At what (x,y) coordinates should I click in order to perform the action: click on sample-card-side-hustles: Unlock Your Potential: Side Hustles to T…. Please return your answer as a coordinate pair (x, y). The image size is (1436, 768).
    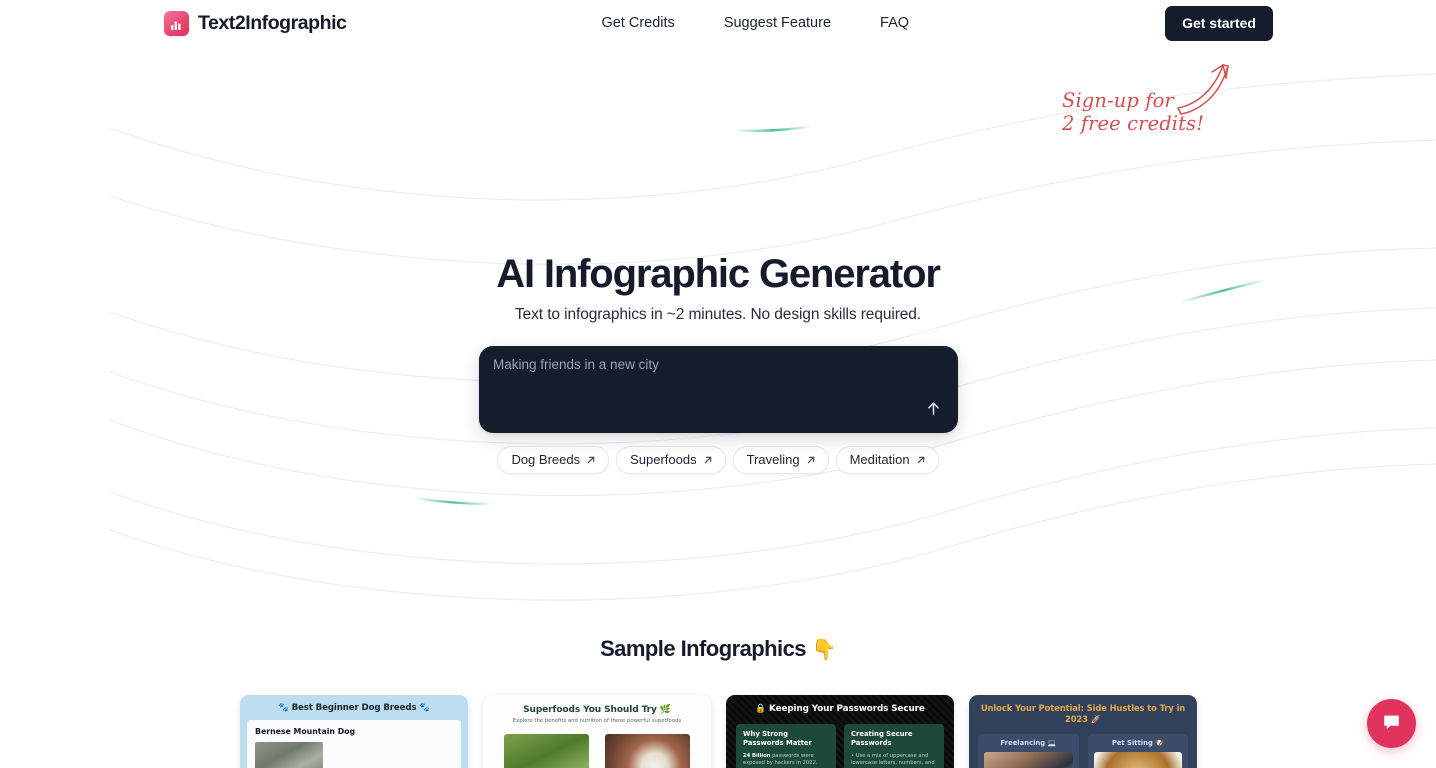
    Looking at the image, I should click on (1083, 731).